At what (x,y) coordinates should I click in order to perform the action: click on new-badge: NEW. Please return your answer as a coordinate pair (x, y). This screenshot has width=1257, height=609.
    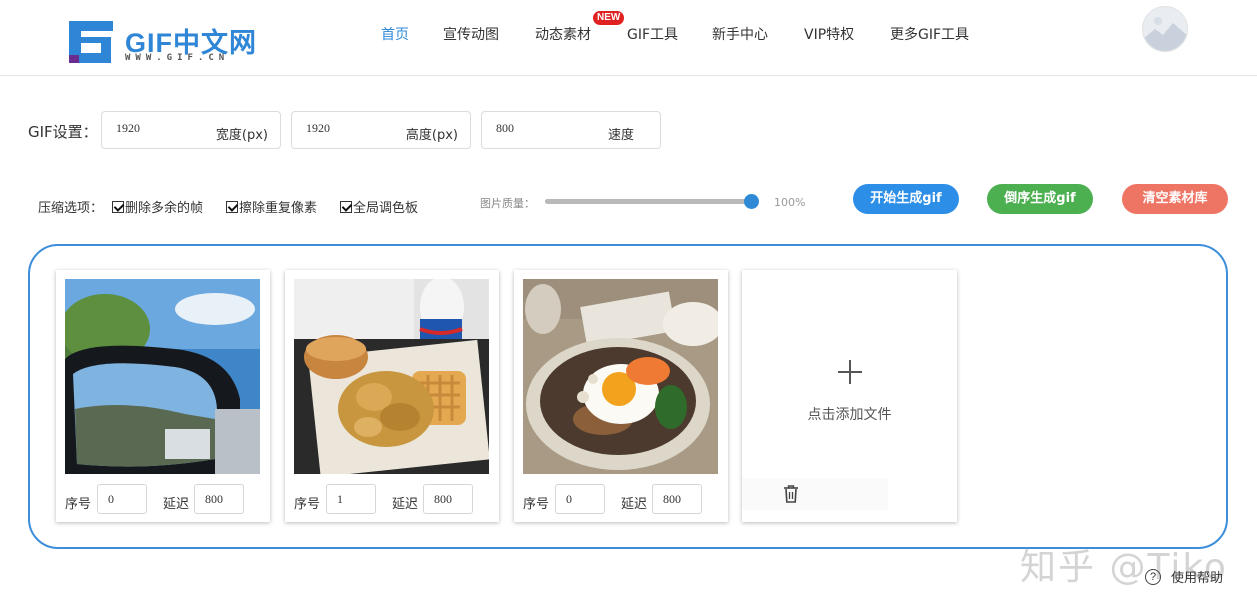
    Looking at the image, I should click on (609, 18).